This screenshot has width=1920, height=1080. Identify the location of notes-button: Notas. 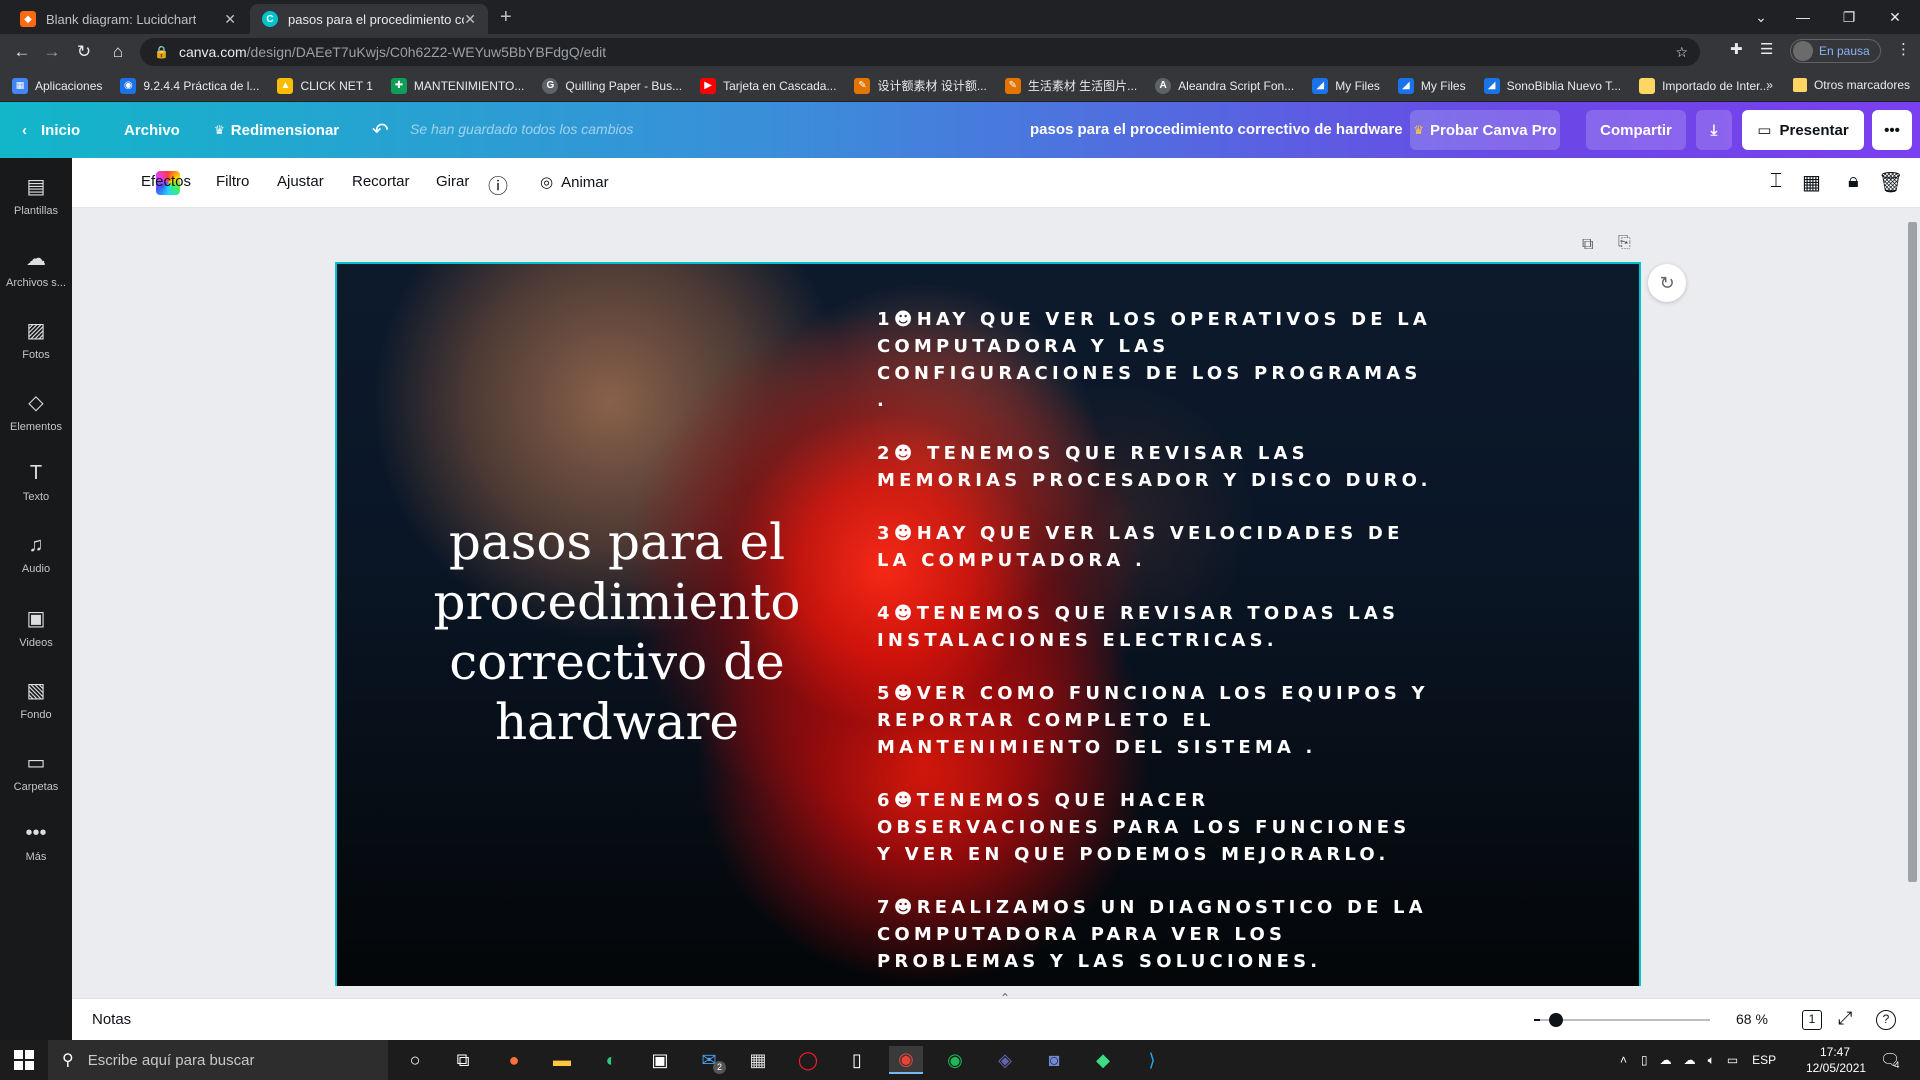
(111, 1019).